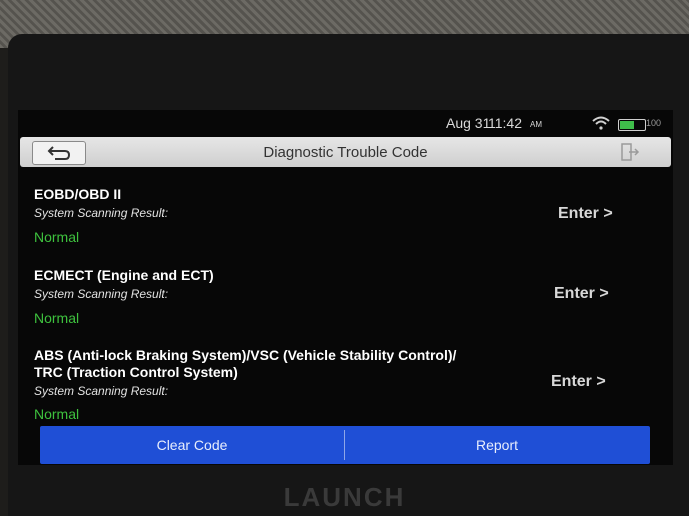  Describe the element at coordinates (630, 152) in the screenshot. I see `exit-icon` at that location.